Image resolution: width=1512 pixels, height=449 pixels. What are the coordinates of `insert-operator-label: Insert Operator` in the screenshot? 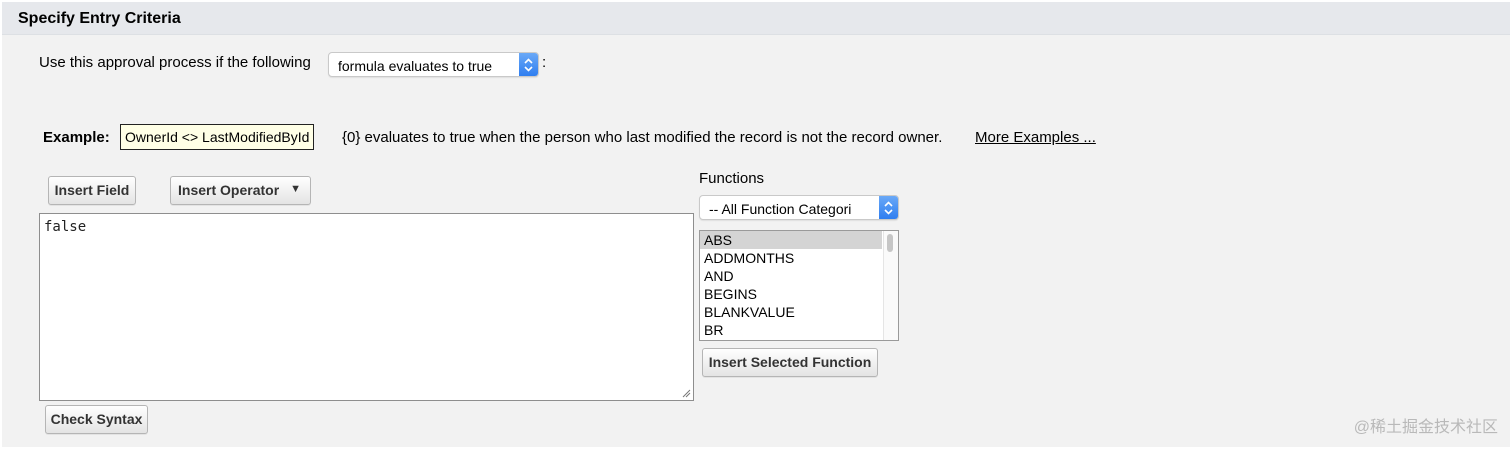 It's located at (229, 190).